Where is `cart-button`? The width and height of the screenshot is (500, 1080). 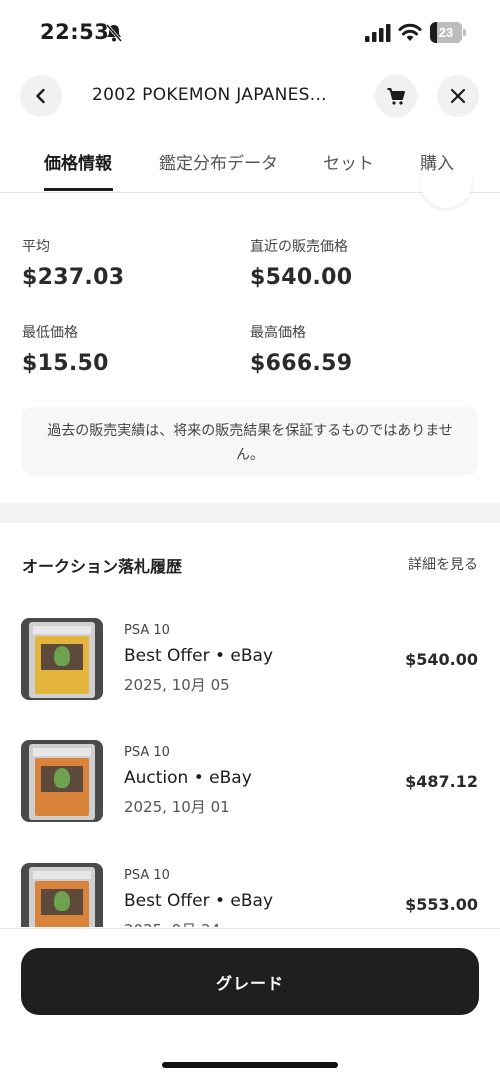 cart-button is located at coordinates (396, 96).